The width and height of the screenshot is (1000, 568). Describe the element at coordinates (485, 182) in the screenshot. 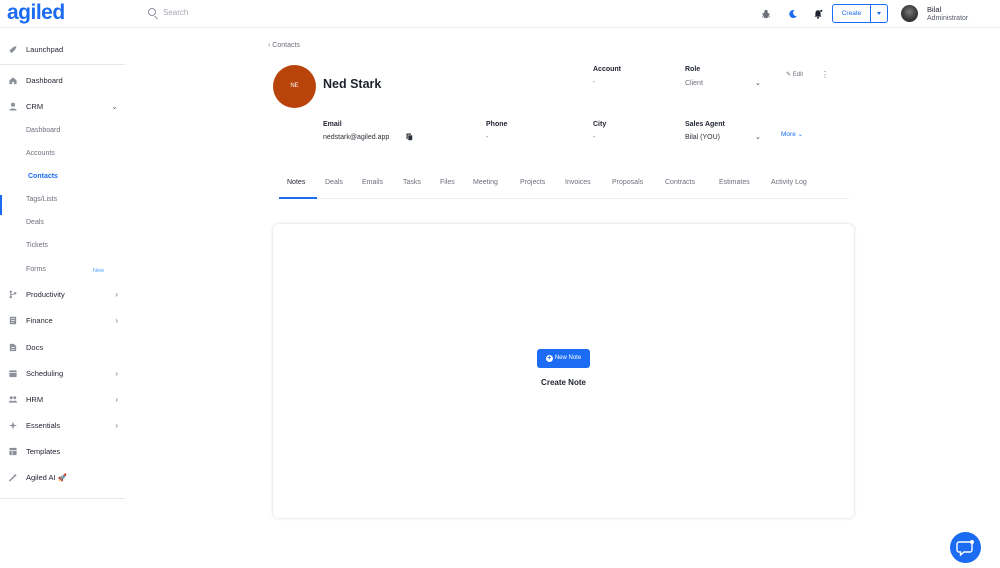

I see `tab-meeting: Meeting` at that location.